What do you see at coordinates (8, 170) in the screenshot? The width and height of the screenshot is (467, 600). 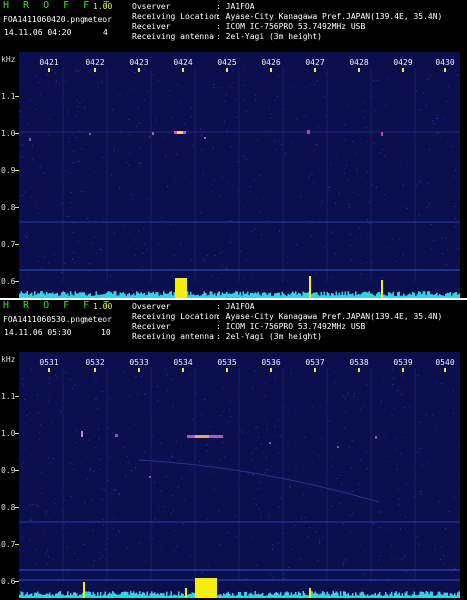 I see `freq-tick-label: 0.9` at bounding box center [8, 170].